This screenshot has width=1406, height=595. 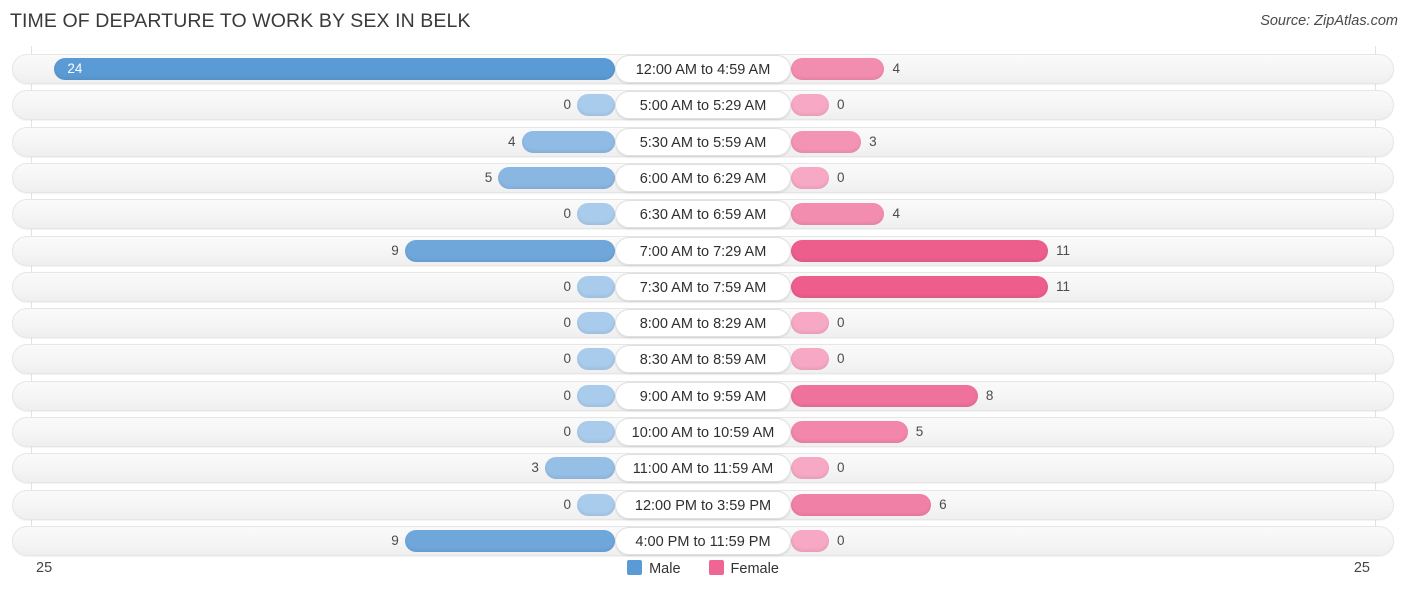 What do you see at coordinates (703, 568) in the screenshot?
I see `chart-legend: Male Female` at bounding box center [703, 568].